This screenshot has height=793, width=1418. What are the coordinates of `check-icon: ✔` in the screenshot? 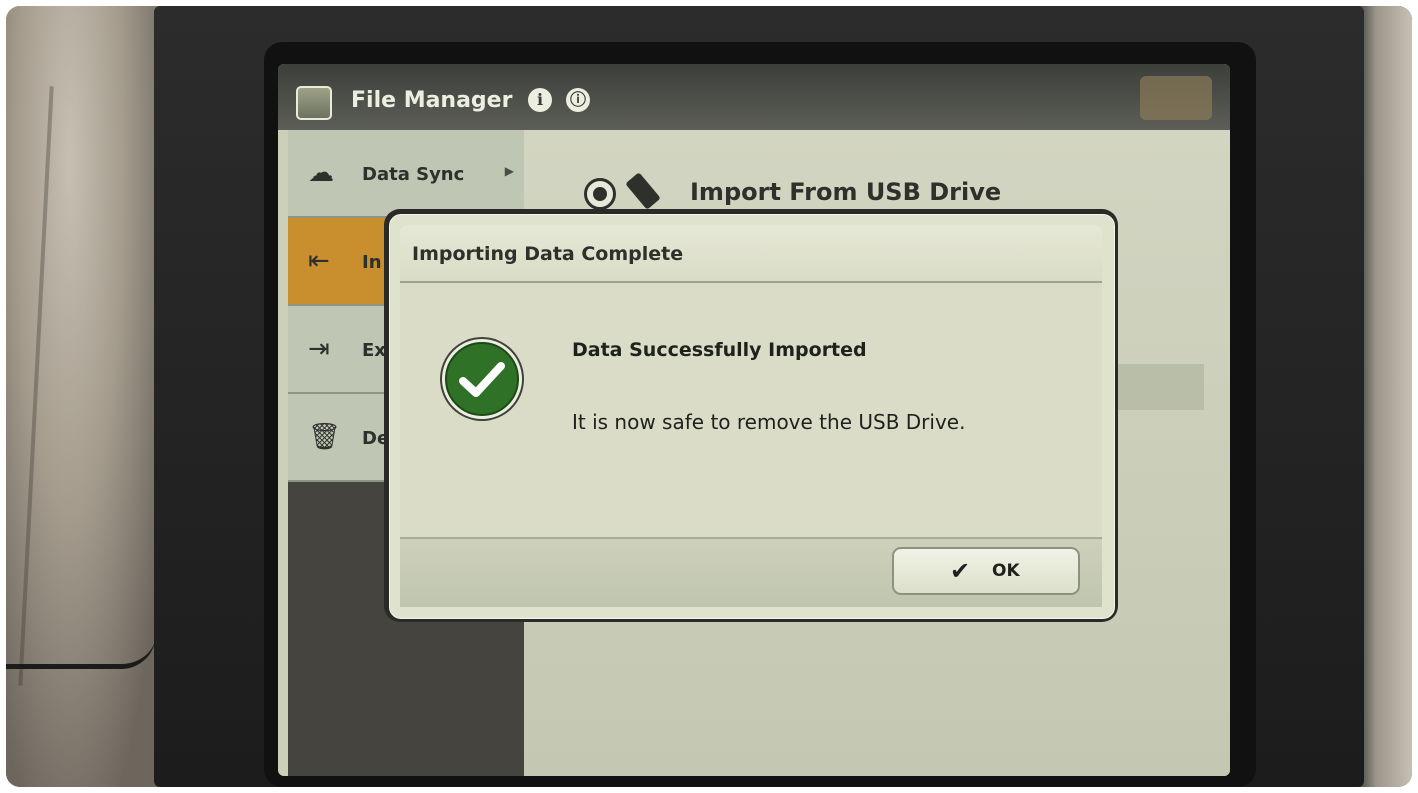 It's located at (960, 571).